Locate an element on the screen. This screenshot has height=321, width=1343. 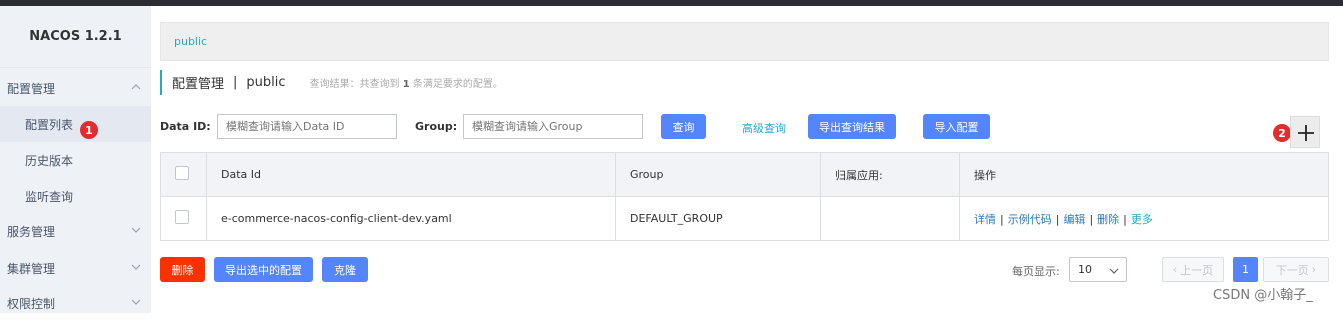
select-all-cell is located at coordinates (183, 174).